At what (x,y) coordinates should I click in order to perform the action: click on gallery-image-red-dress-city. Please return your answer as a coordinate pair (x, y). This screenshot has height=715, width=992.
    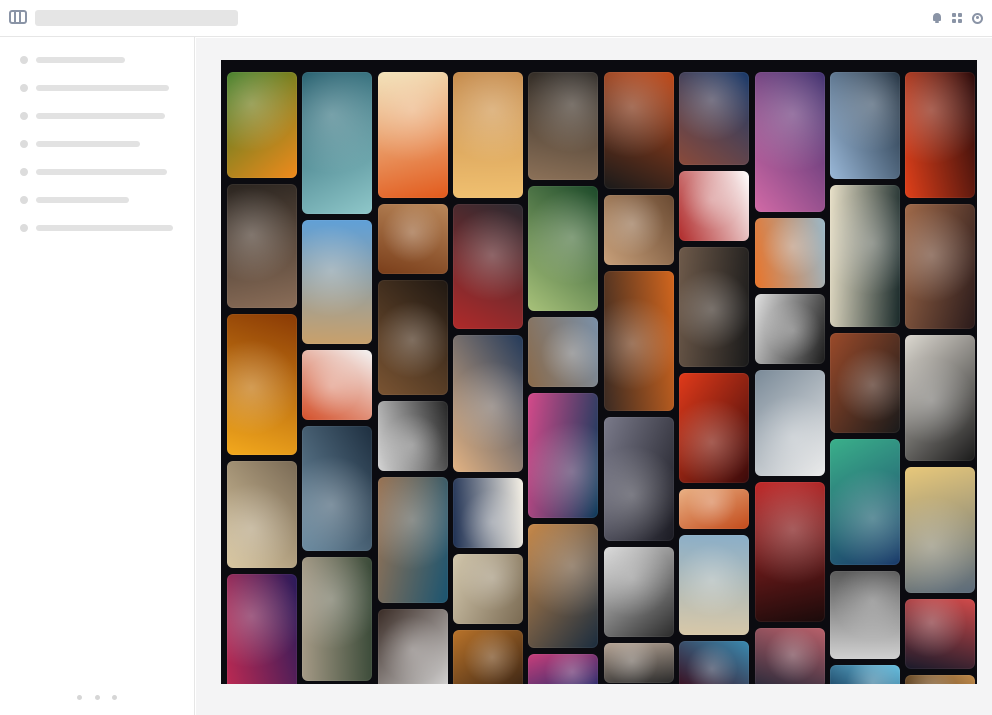
    Looking at the image, I should click on (488, 266).